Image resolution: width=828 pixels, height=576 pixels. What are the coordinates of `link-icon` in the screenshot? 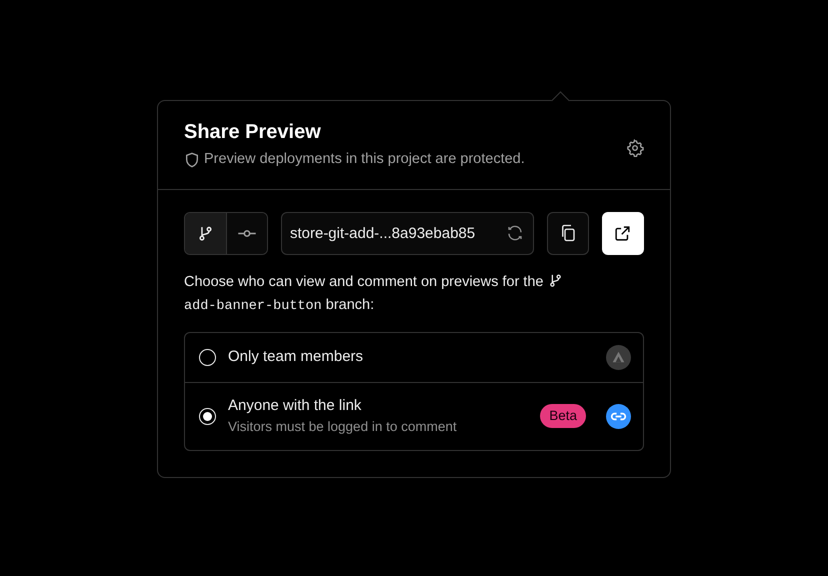 It's located at (618, 416).